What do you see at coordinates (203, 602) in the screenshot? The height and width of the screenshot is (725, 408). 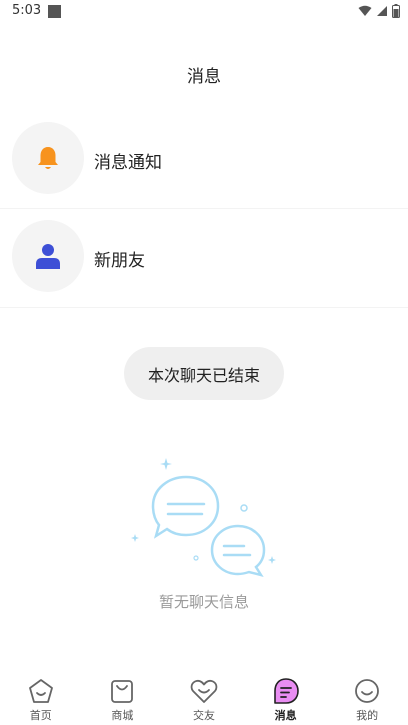 I see `empty-state-text: 暂无聊天信息` at bounding box center [203, 602].